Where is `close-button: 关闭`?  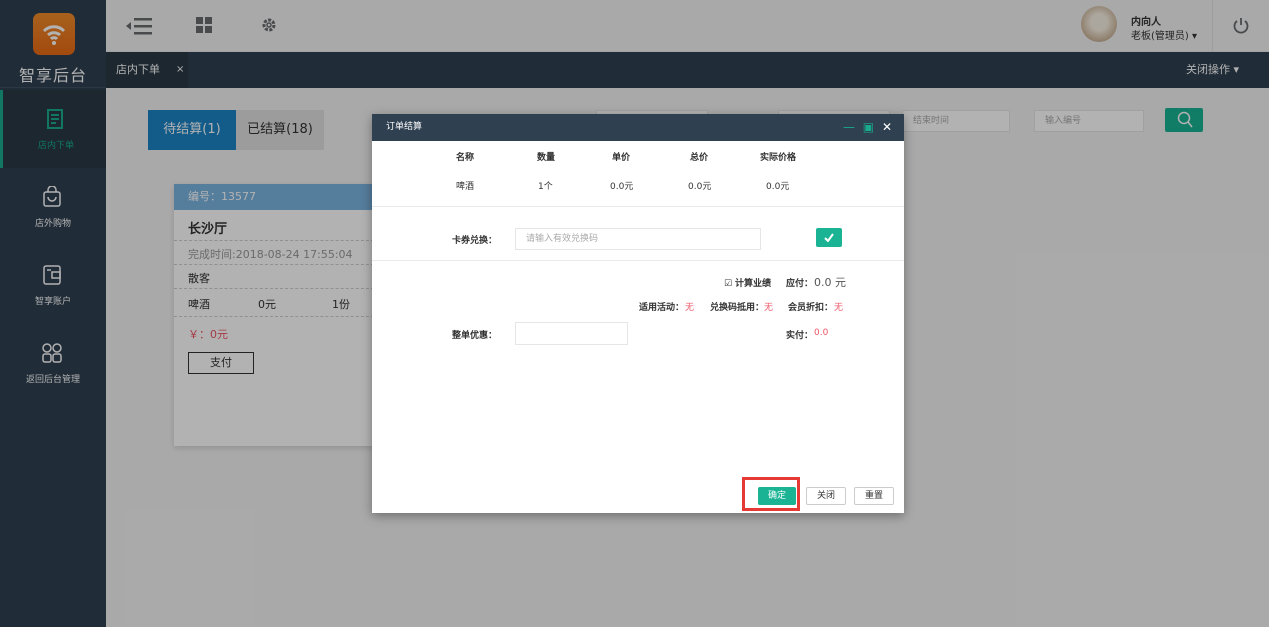
close-button: 关闭 is located at coordinates (826, 496).